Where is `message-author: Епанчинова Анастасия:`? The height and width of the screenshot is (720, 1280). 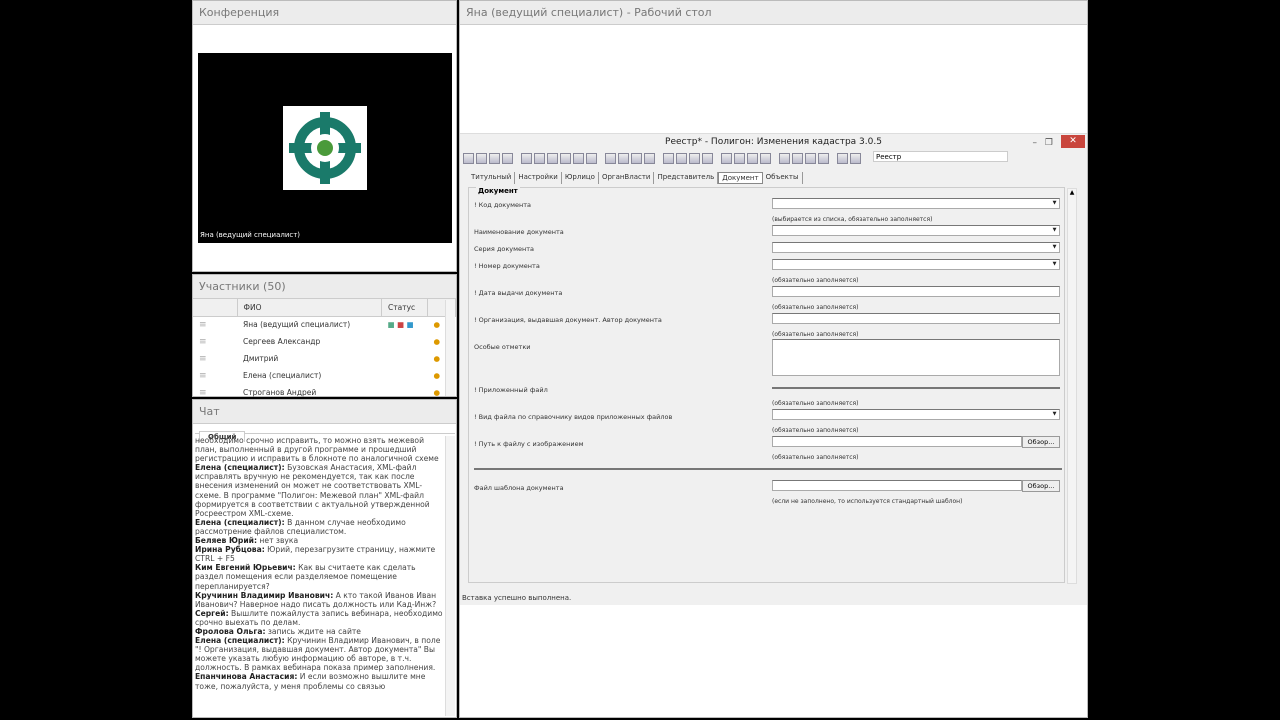
message-author: Епанчинова Анастасия: is located at coordinates (246, 677).